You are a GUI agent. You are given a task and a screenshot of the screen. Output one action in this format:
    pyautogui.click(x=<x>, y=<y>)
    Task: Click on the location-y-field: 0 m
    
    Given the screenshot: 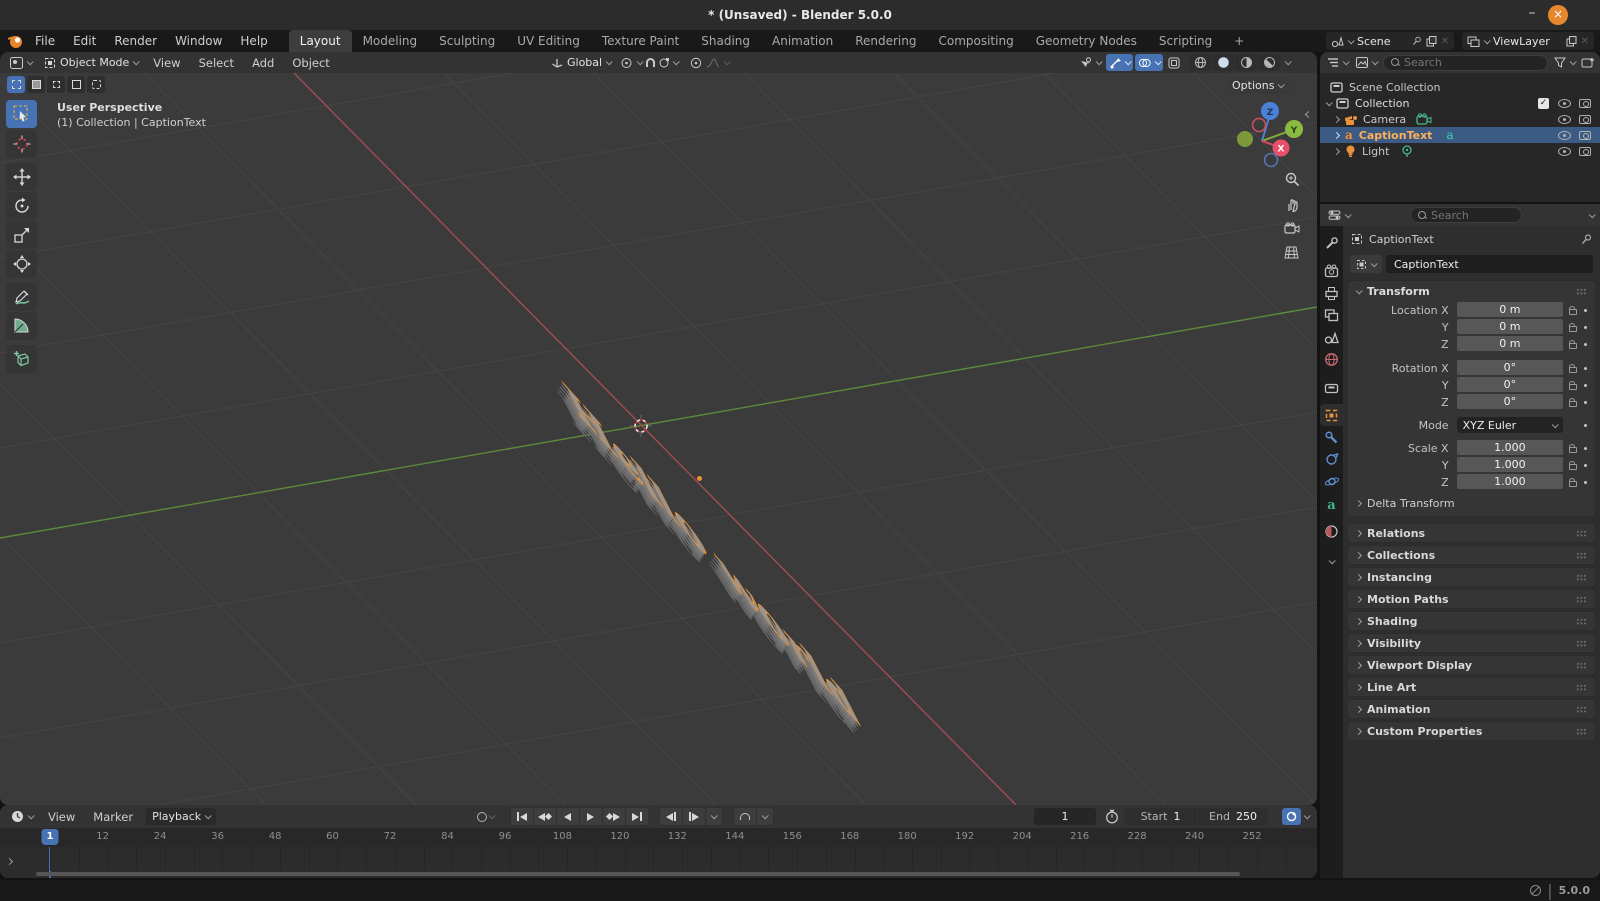 What is the action you would take?
    pyautogui.click(x=1510, y=326)
    